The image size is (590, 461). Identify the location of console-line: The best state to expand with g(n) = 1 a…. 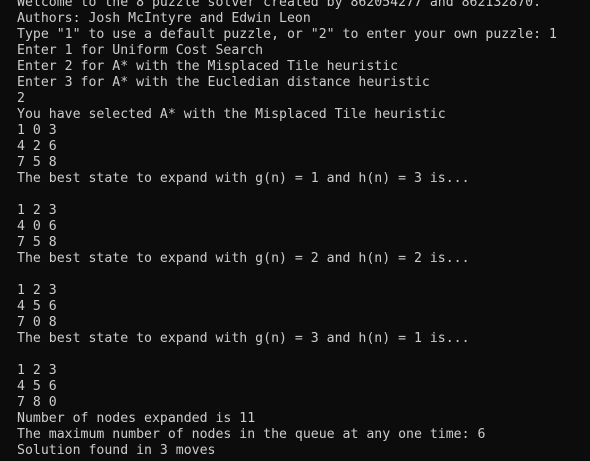
(243, 178).